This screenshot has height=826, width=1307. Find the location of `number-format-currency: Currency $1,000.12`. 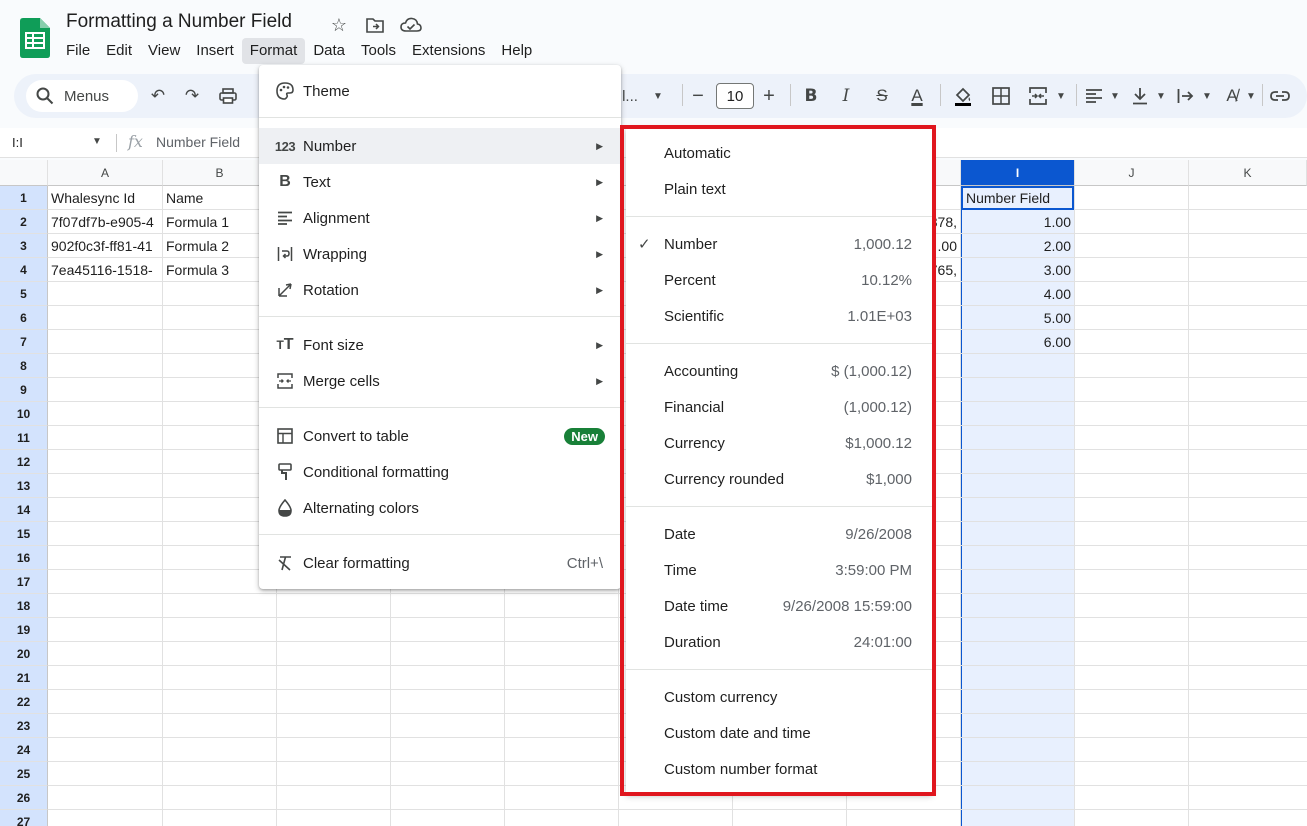

number-format-currency: Currency $1,000.12 is located at coordinates (779, 443).